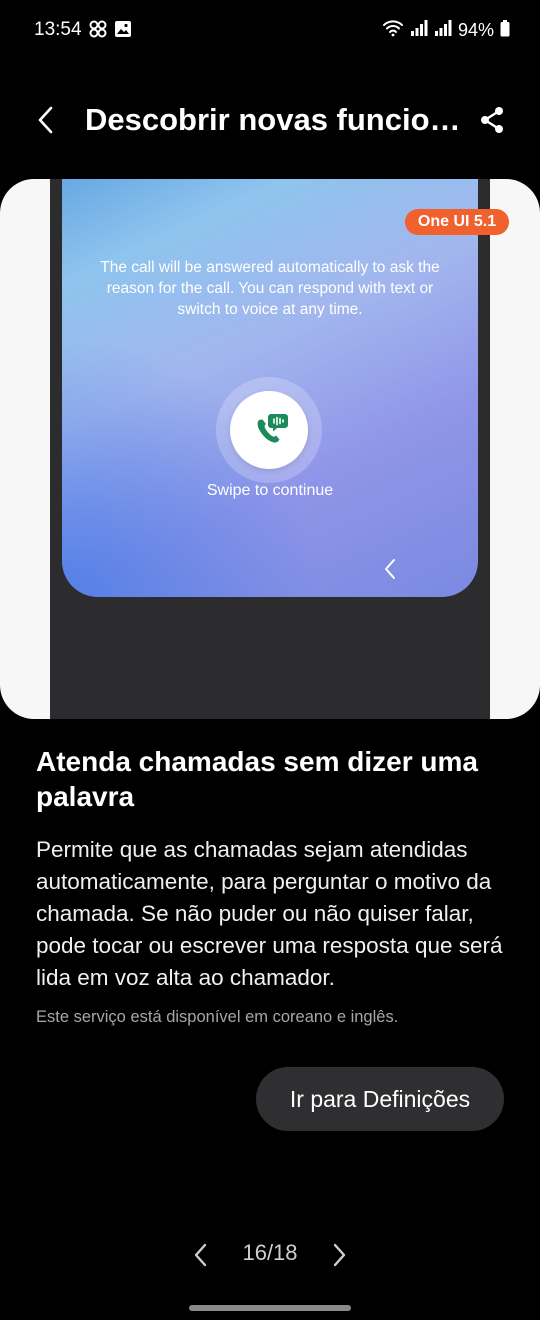  I want to click on phone-chat-icon, so click(272, 428).